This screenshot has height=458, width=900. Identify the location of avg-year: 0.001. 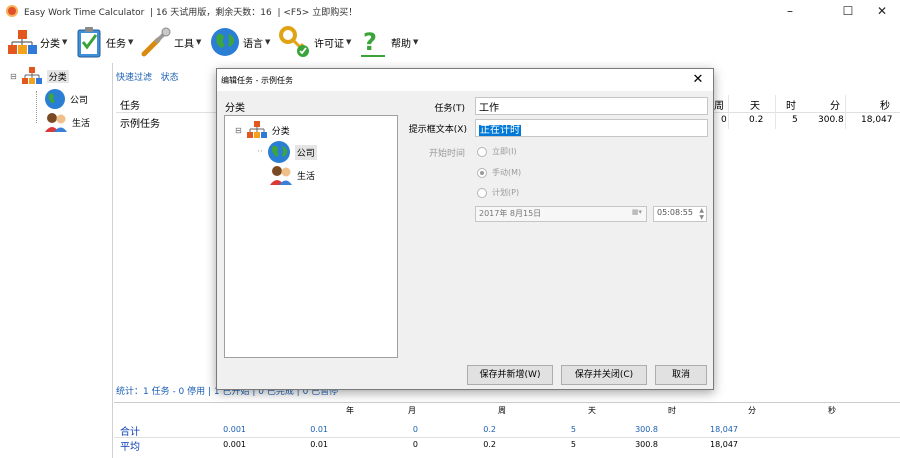
(234, 444).